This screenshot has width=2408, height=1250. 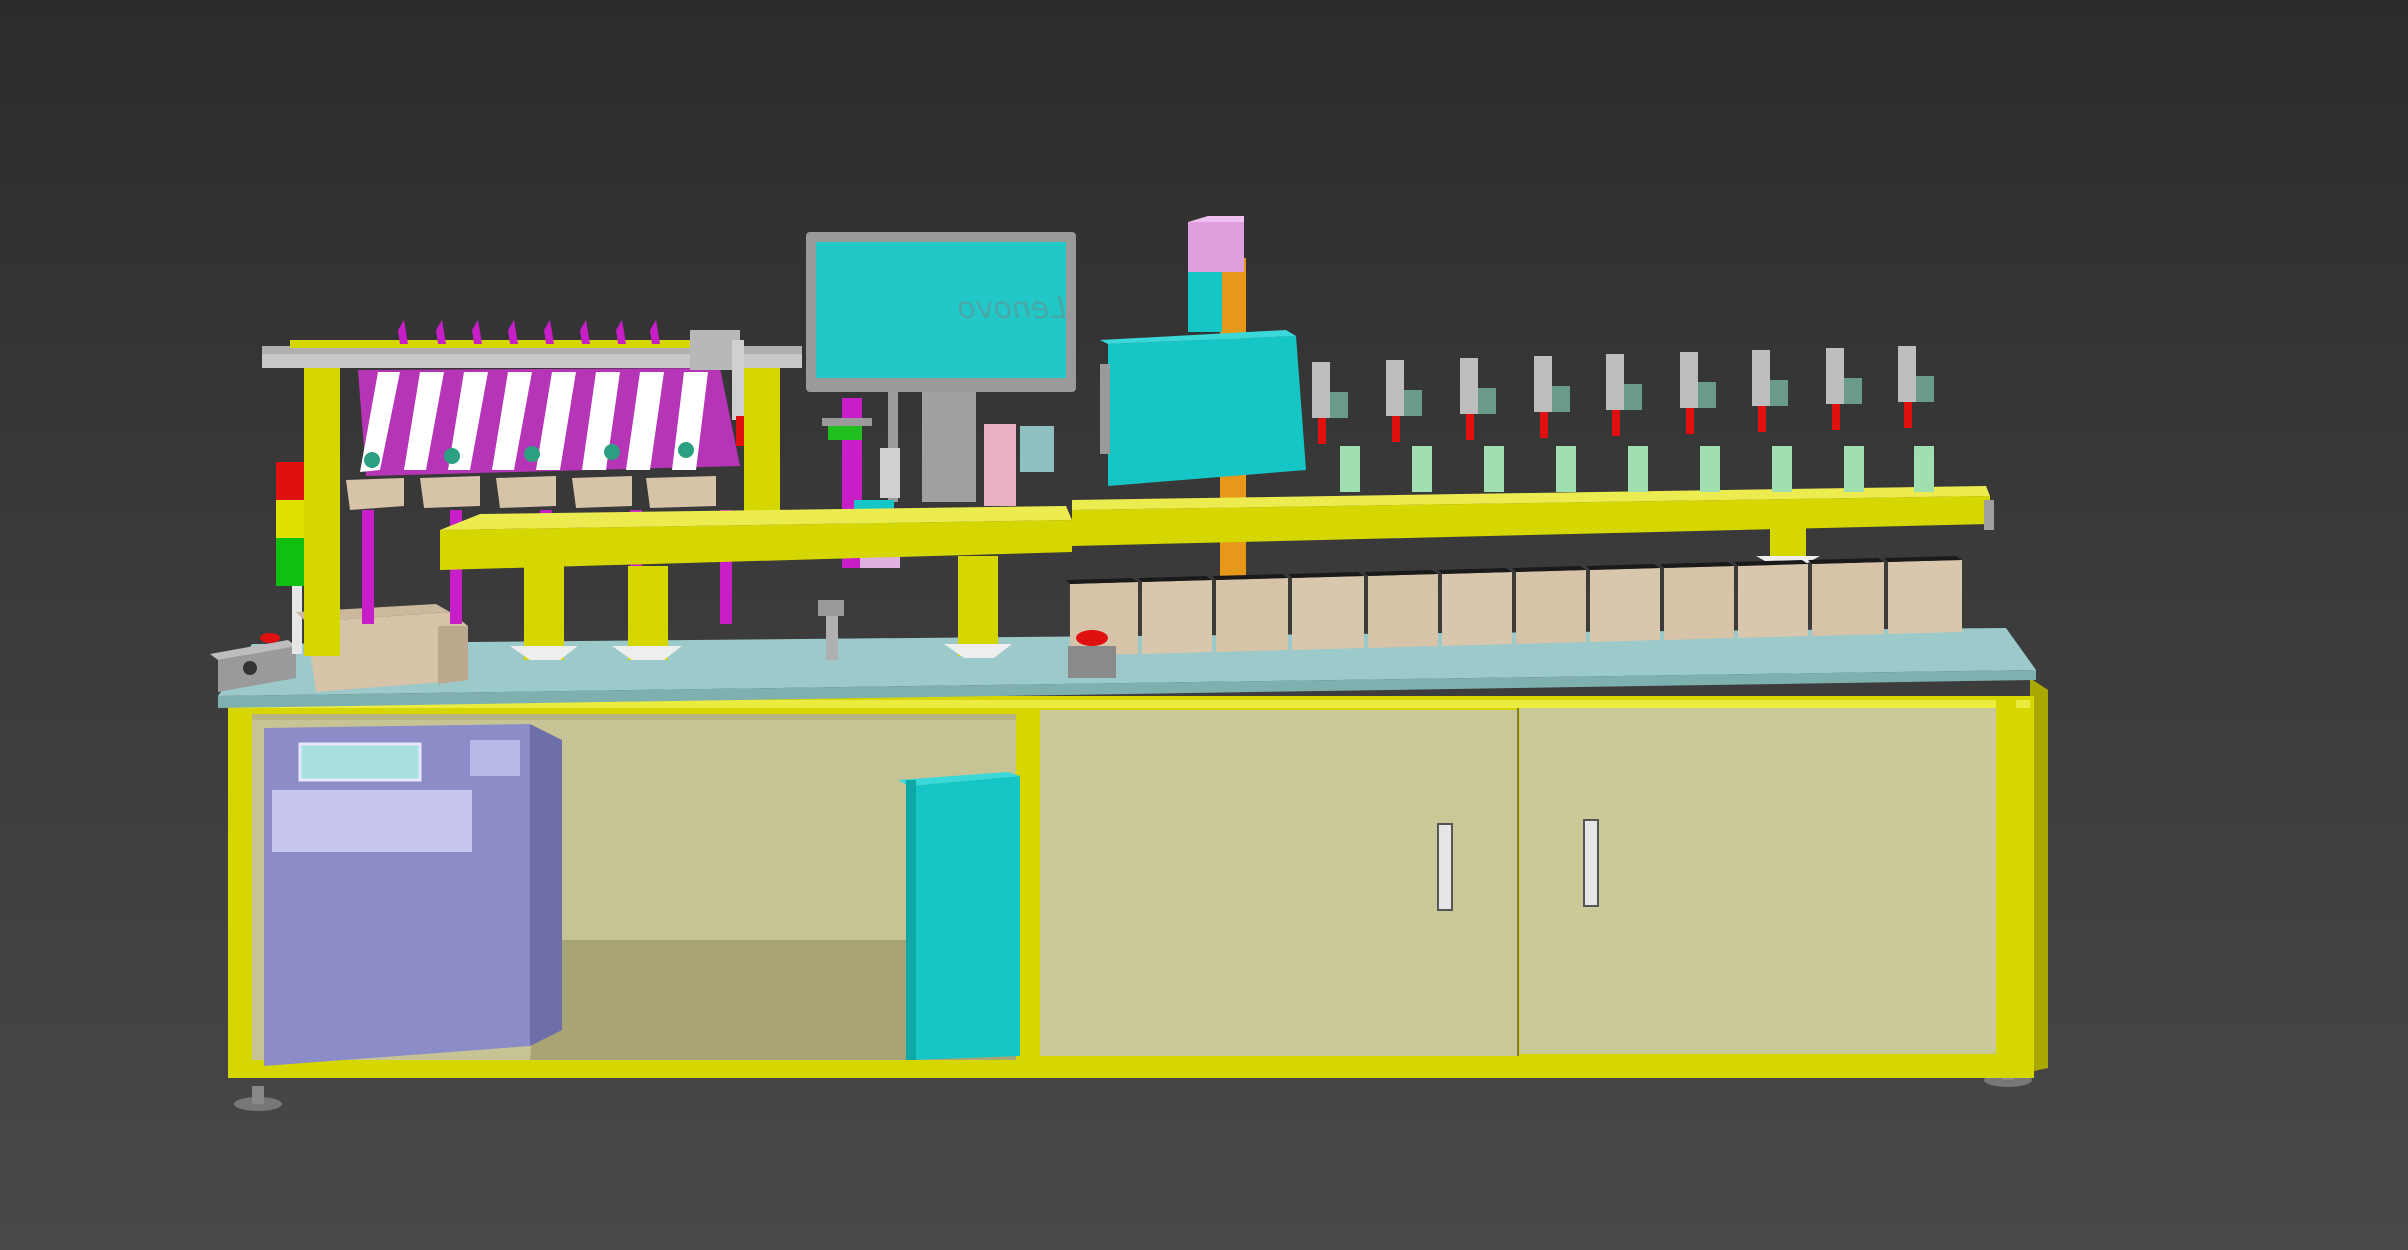 I want to click on signal-tower, so click(x=290, y=558).